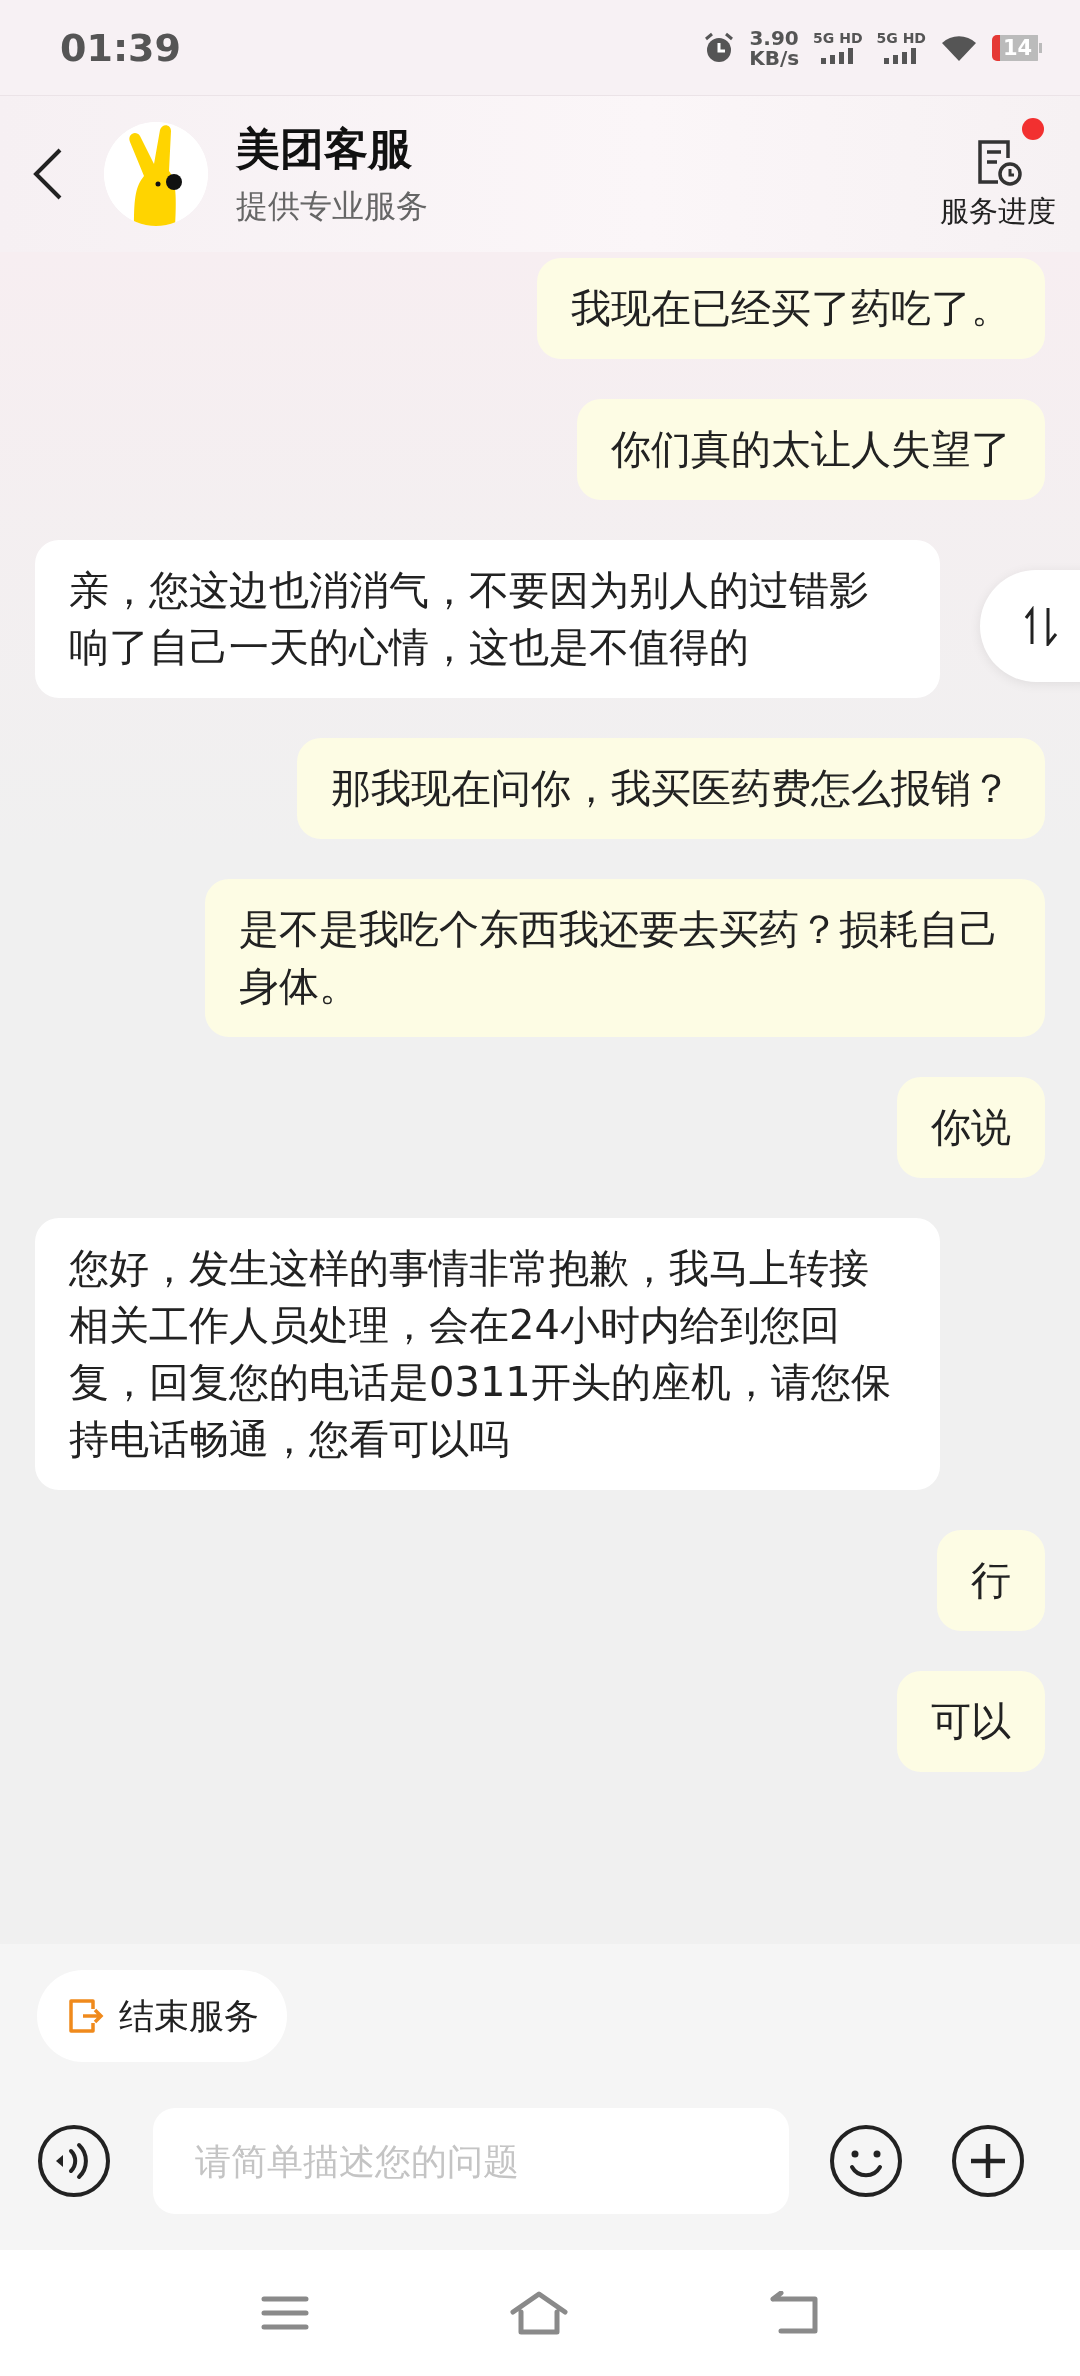 Image resolution: width=1080 pixels, height=2376 pixels. Describe the element at coordinates (998, 174) in the screenshot. I see `service-progress-button: 服务进度` at that location.